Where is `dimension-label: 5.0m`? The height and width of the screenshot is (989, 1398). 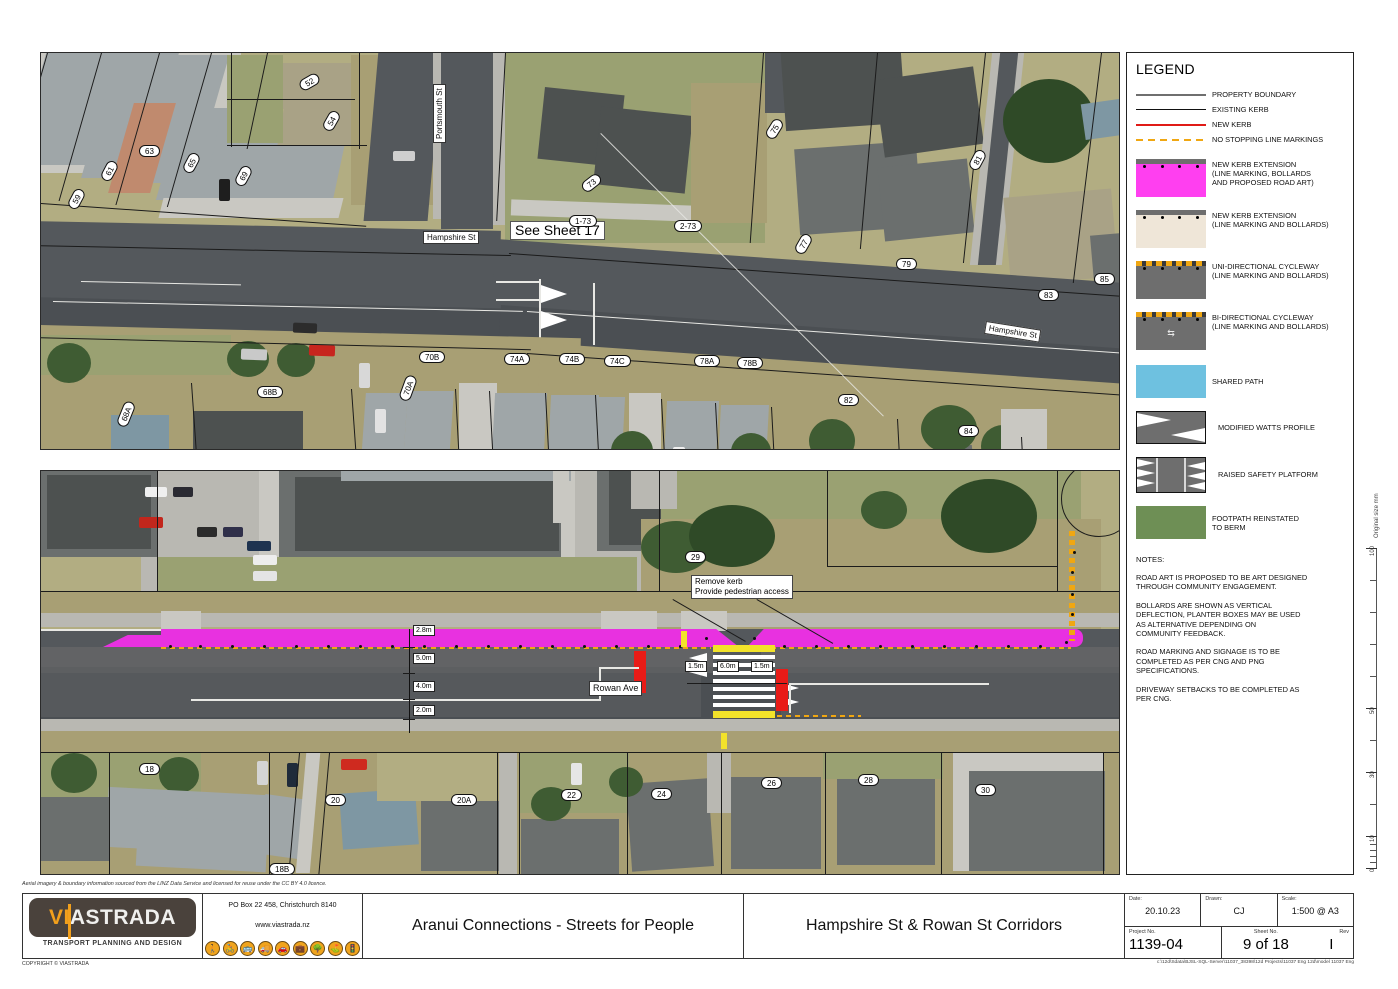
dimension-label: 5.0m is located at coordinates (424, 658).